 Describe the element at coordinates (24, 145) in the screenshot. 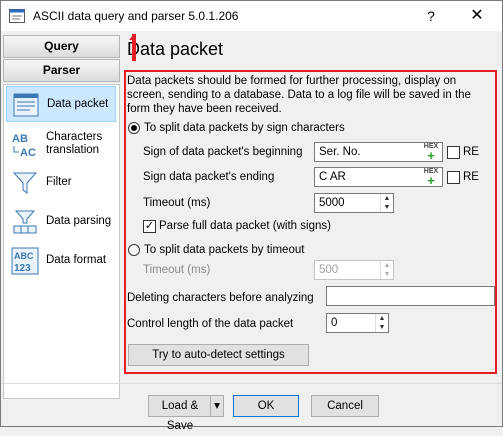

I see `characters-translation-icon: AB AC` at that location.